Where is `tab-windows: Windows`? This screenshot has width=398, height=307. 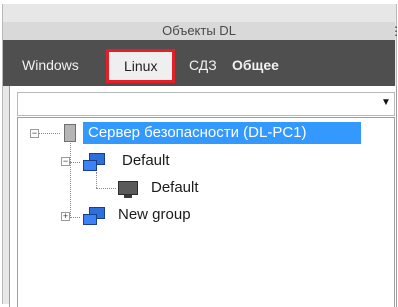 tab-windows: Windows is located at coordinates (50, 65).